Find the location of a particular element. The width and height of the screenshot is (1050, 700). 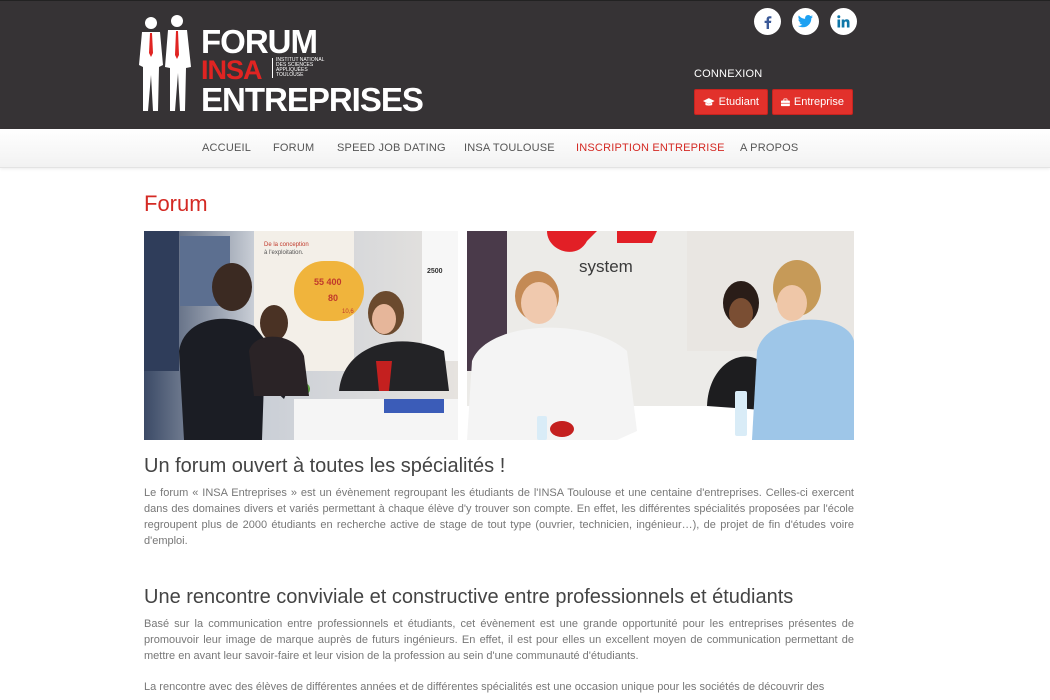

graduation-cap-icon is located at coordinates (709, 101).